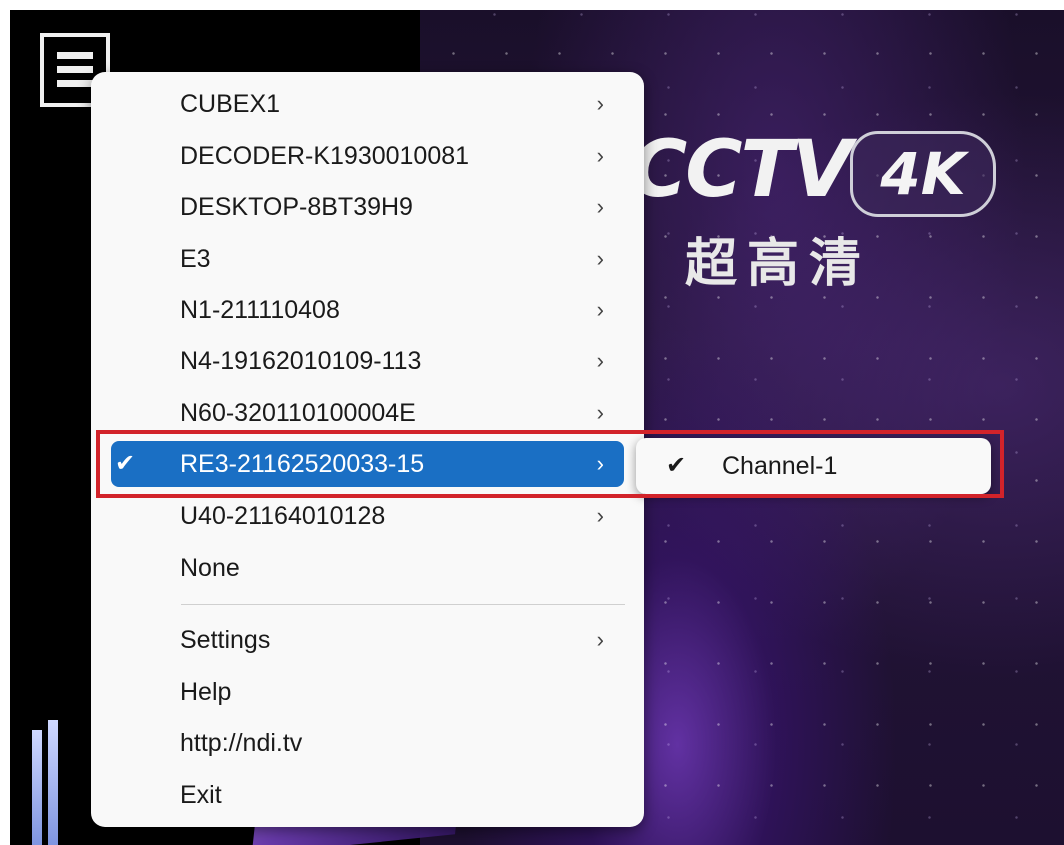 Image resolution: width=1064 pixels, height=845 pixels. Describe the element at coordinates (296, 207) in the screenshot. I see `menu-item-label: DESKTOP-8BT39H9` at that location.